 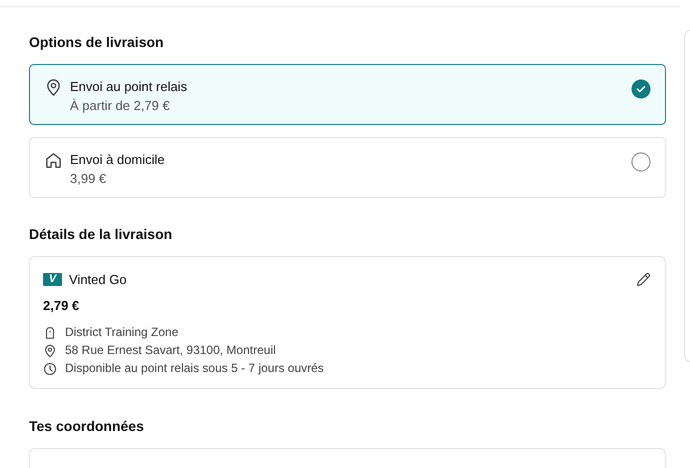 I want to click on locker-icon, so click(x=50, y=333).